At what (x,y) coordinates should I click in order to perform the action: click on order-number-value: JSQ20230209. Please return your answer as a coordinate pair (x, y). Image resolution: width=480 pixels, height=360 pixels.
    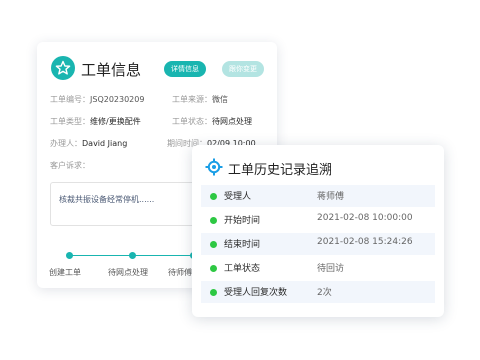
    Looking at the image, I should click on (117, 99).